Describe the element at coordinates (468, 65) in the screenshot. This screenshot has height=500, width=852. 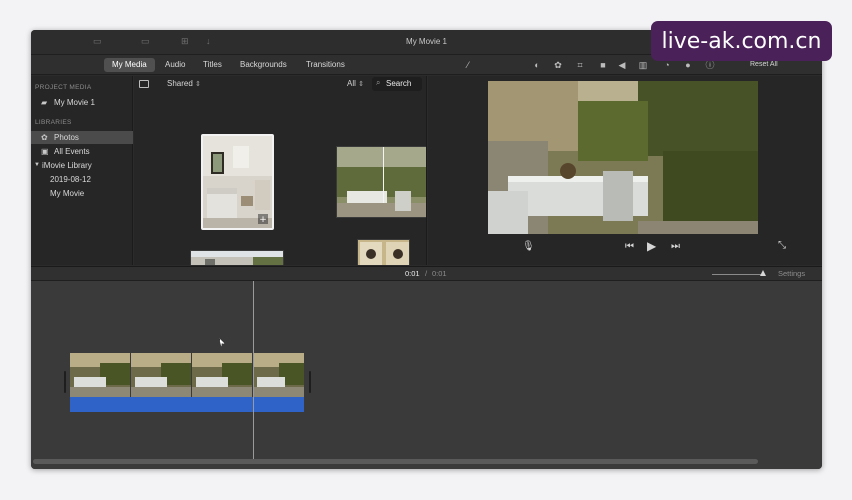
I see `magic-wand-icon: ⁄` at that location.